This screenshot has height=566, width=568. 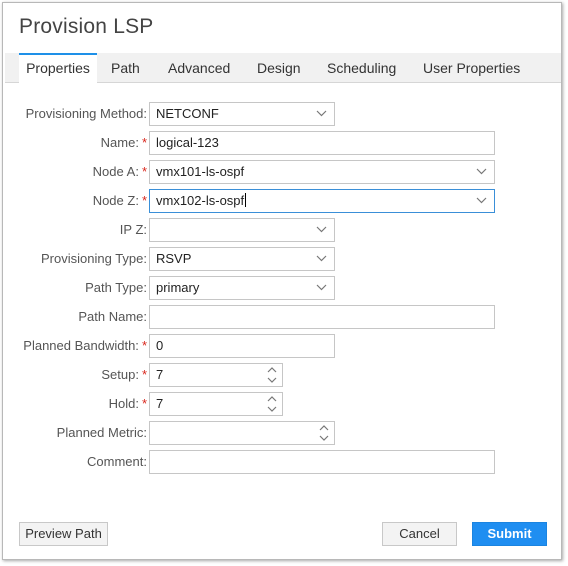 What do you see at coordinates (322, 201) in the screenshot?
I see `node-z-combobox: vmx102-ls-ospf` at bounding box center [322, 201].